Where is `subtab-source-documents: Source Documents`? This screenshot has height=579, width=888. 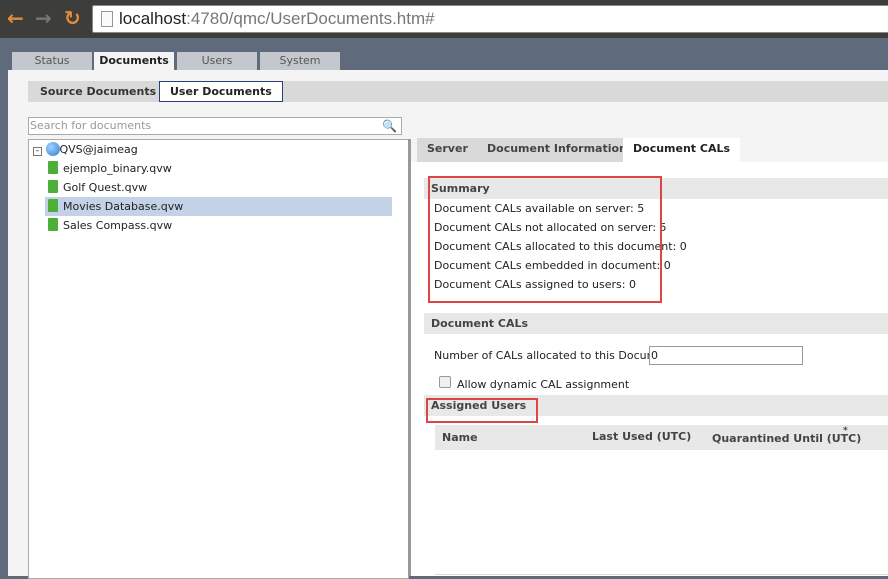 subtab-source-documents: Source Documents is located at coordinates (98, 91).